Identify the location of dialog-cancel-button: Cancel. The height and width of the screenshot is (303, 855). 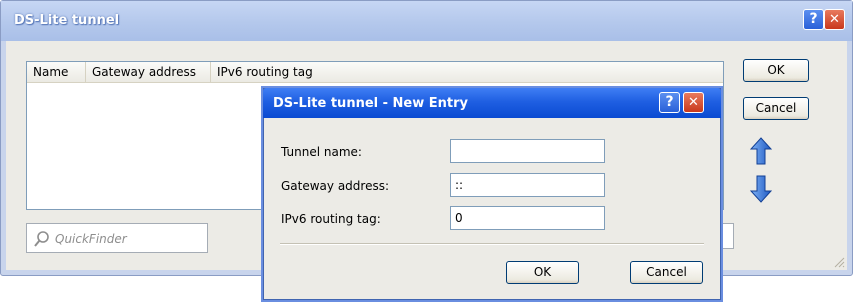
(666, 272).